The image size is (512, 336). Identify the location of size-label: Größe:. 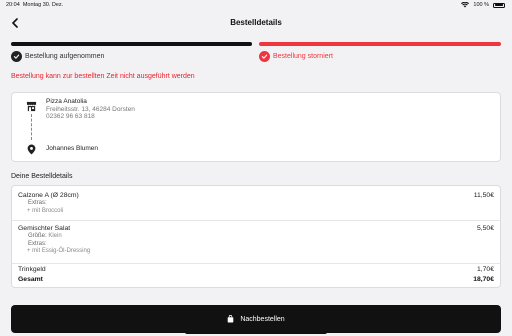
(37, 236).